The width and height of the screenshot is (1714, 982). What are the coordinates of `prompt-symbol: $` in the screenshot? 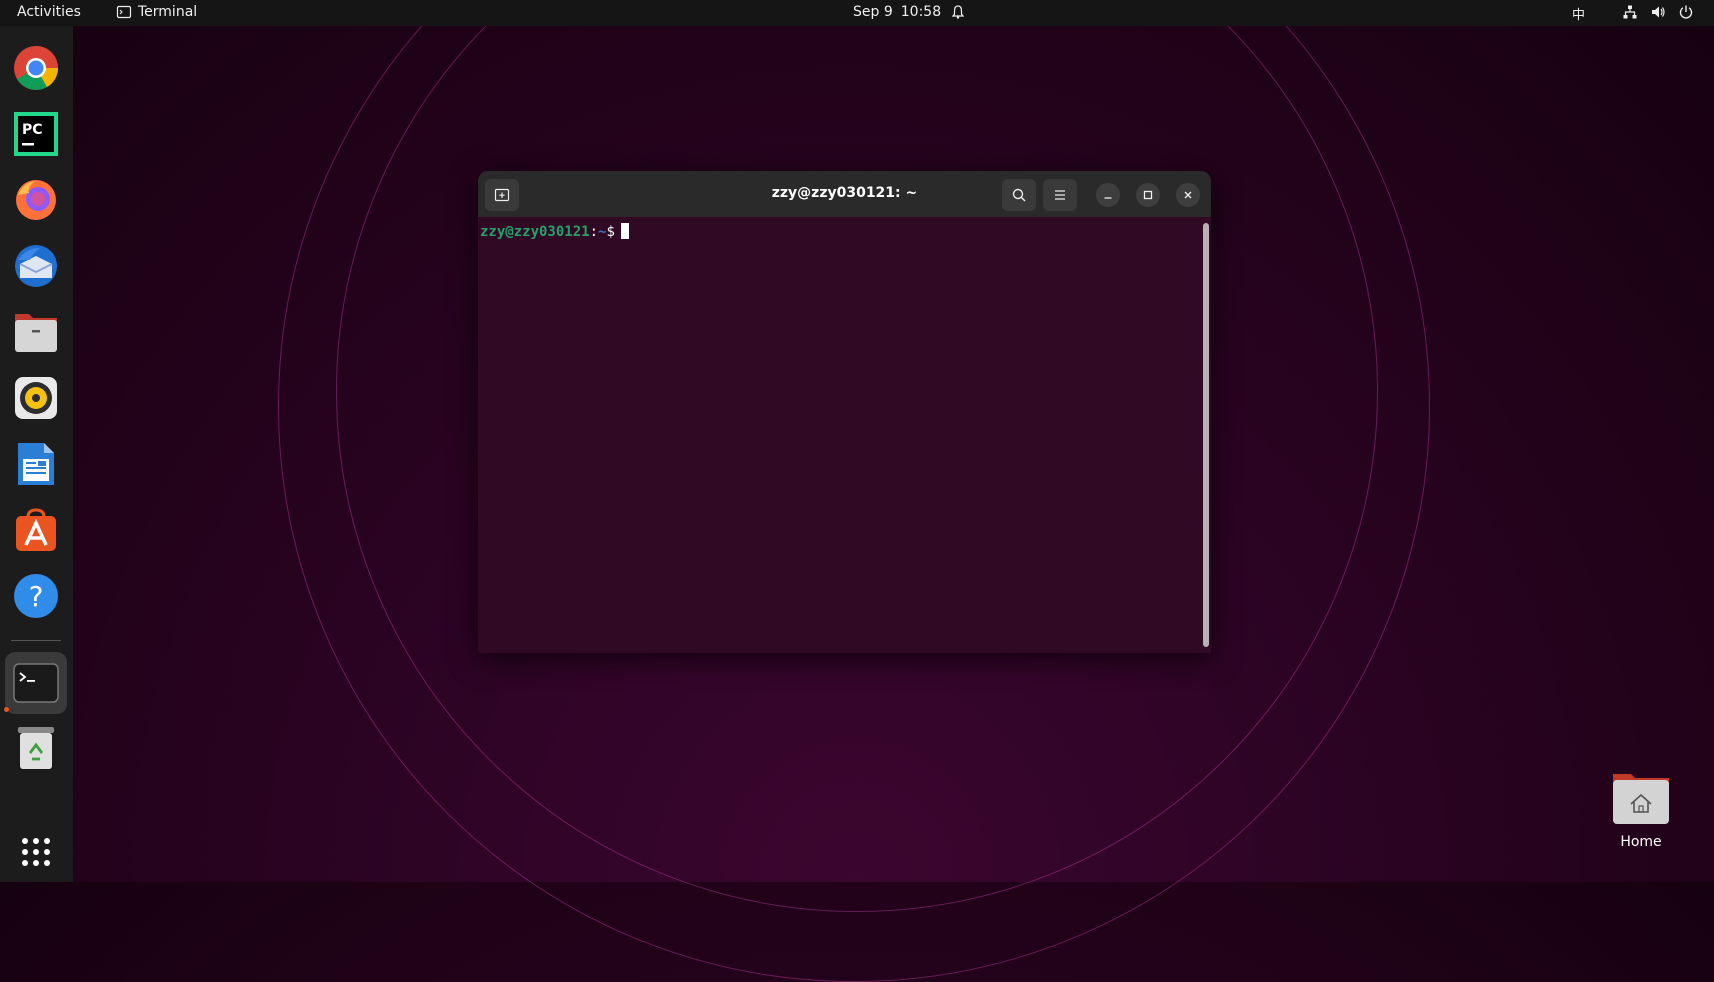 It's located at (610, 232).